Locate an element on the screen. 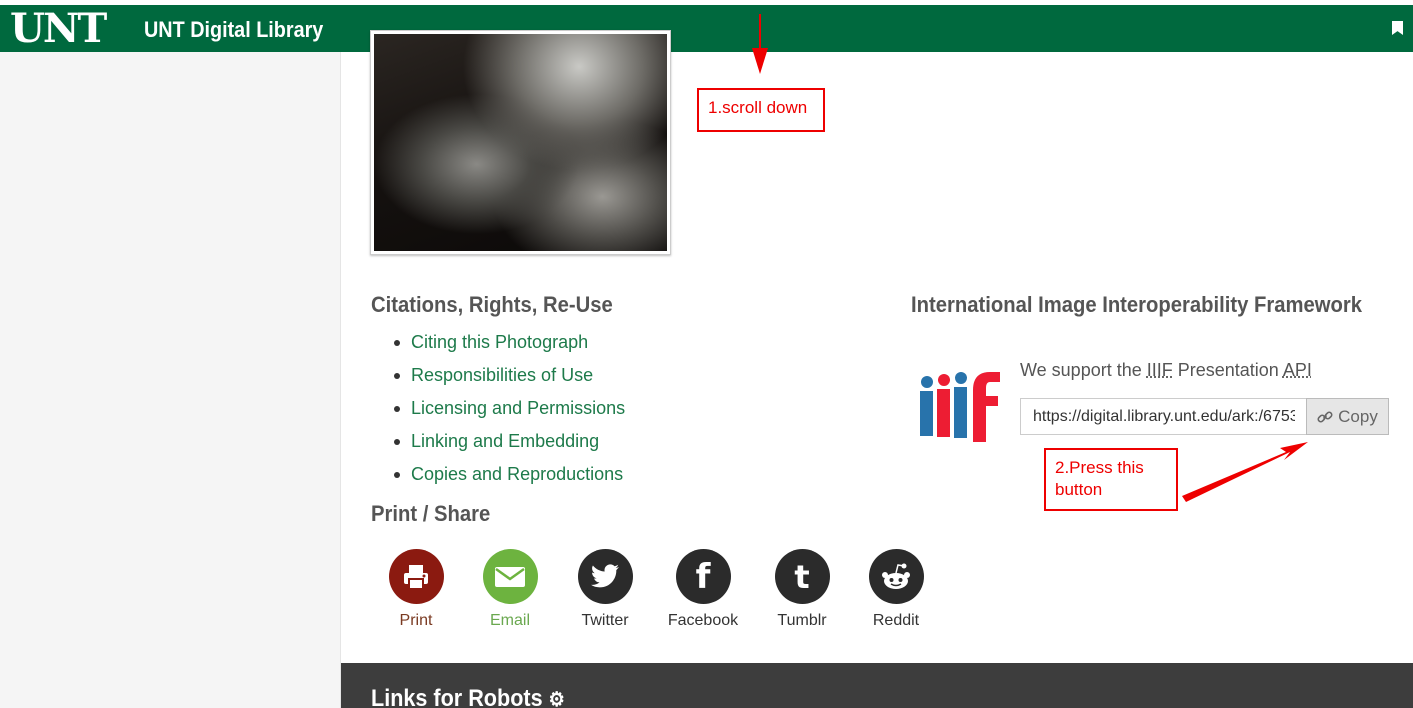 The width and height of the screenshot is (1413, 708). top-bar: UNT UNT Digital Library is located at coordinates (706, 28).